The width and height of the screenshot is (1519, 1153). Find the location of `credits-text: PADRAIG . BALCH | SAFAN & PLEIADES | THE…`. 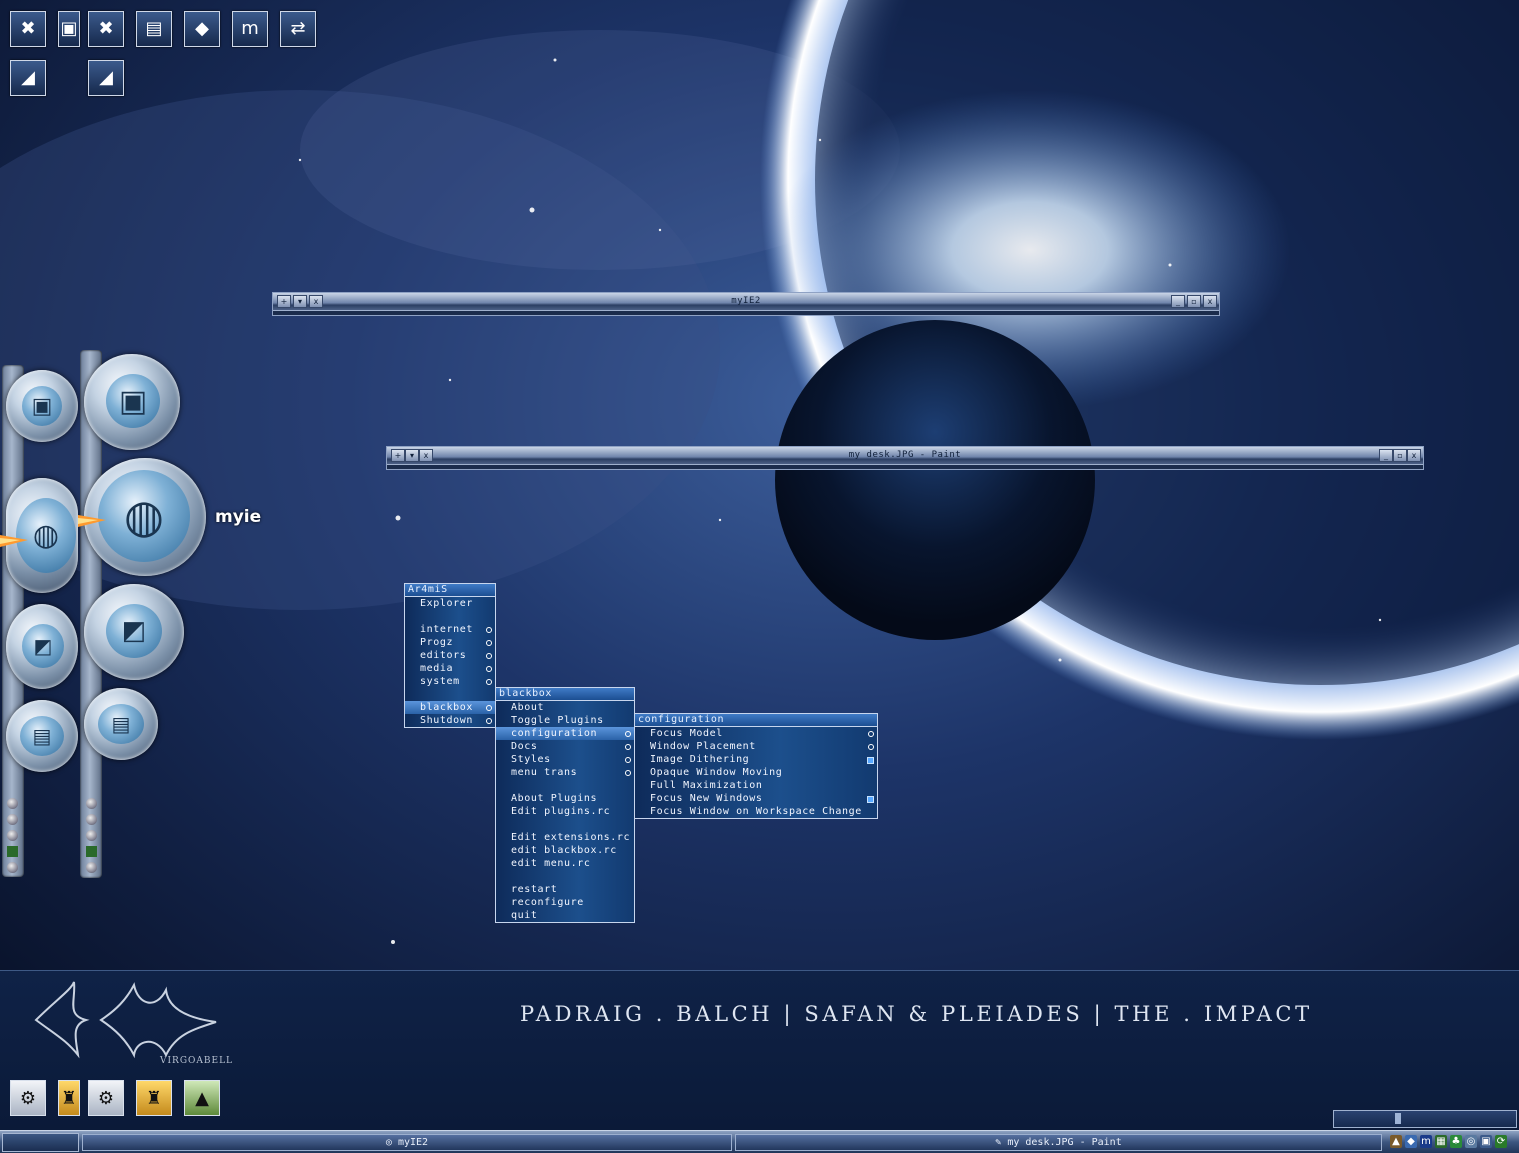

credits-text: PADRAIG . BALCH | SAFAN & PLEIADES | THE… is located at coordinates (916, 1014).